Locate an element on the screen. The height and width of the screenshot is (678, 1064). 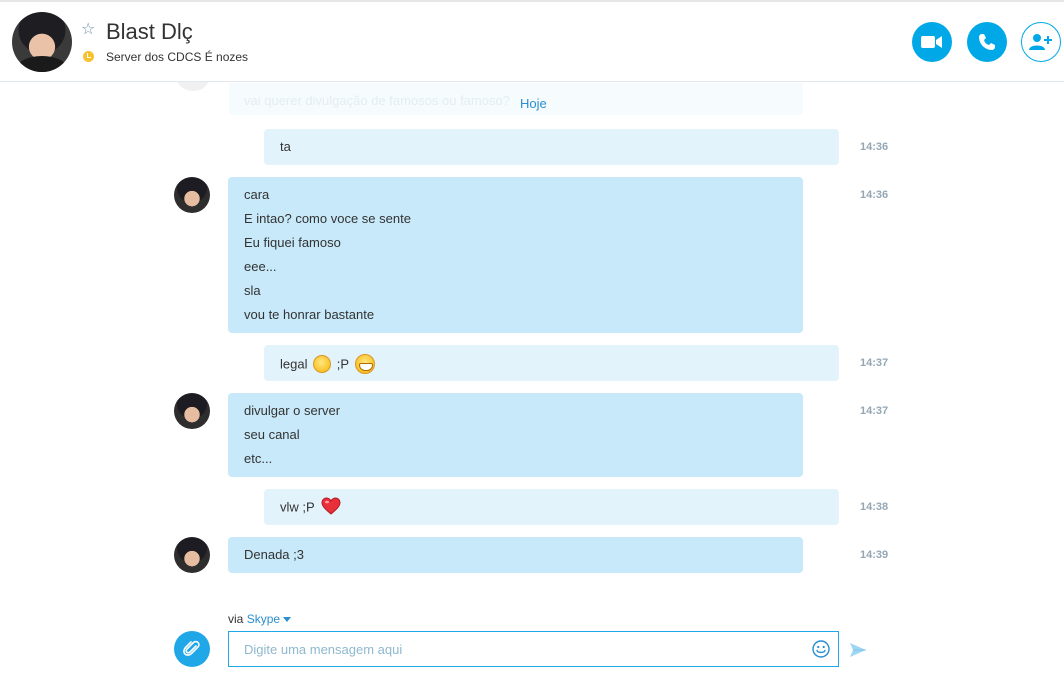
conversation-header: ☆ Blast Dlç Server dos CDCS É nozes is located at coordinates (532, 41).